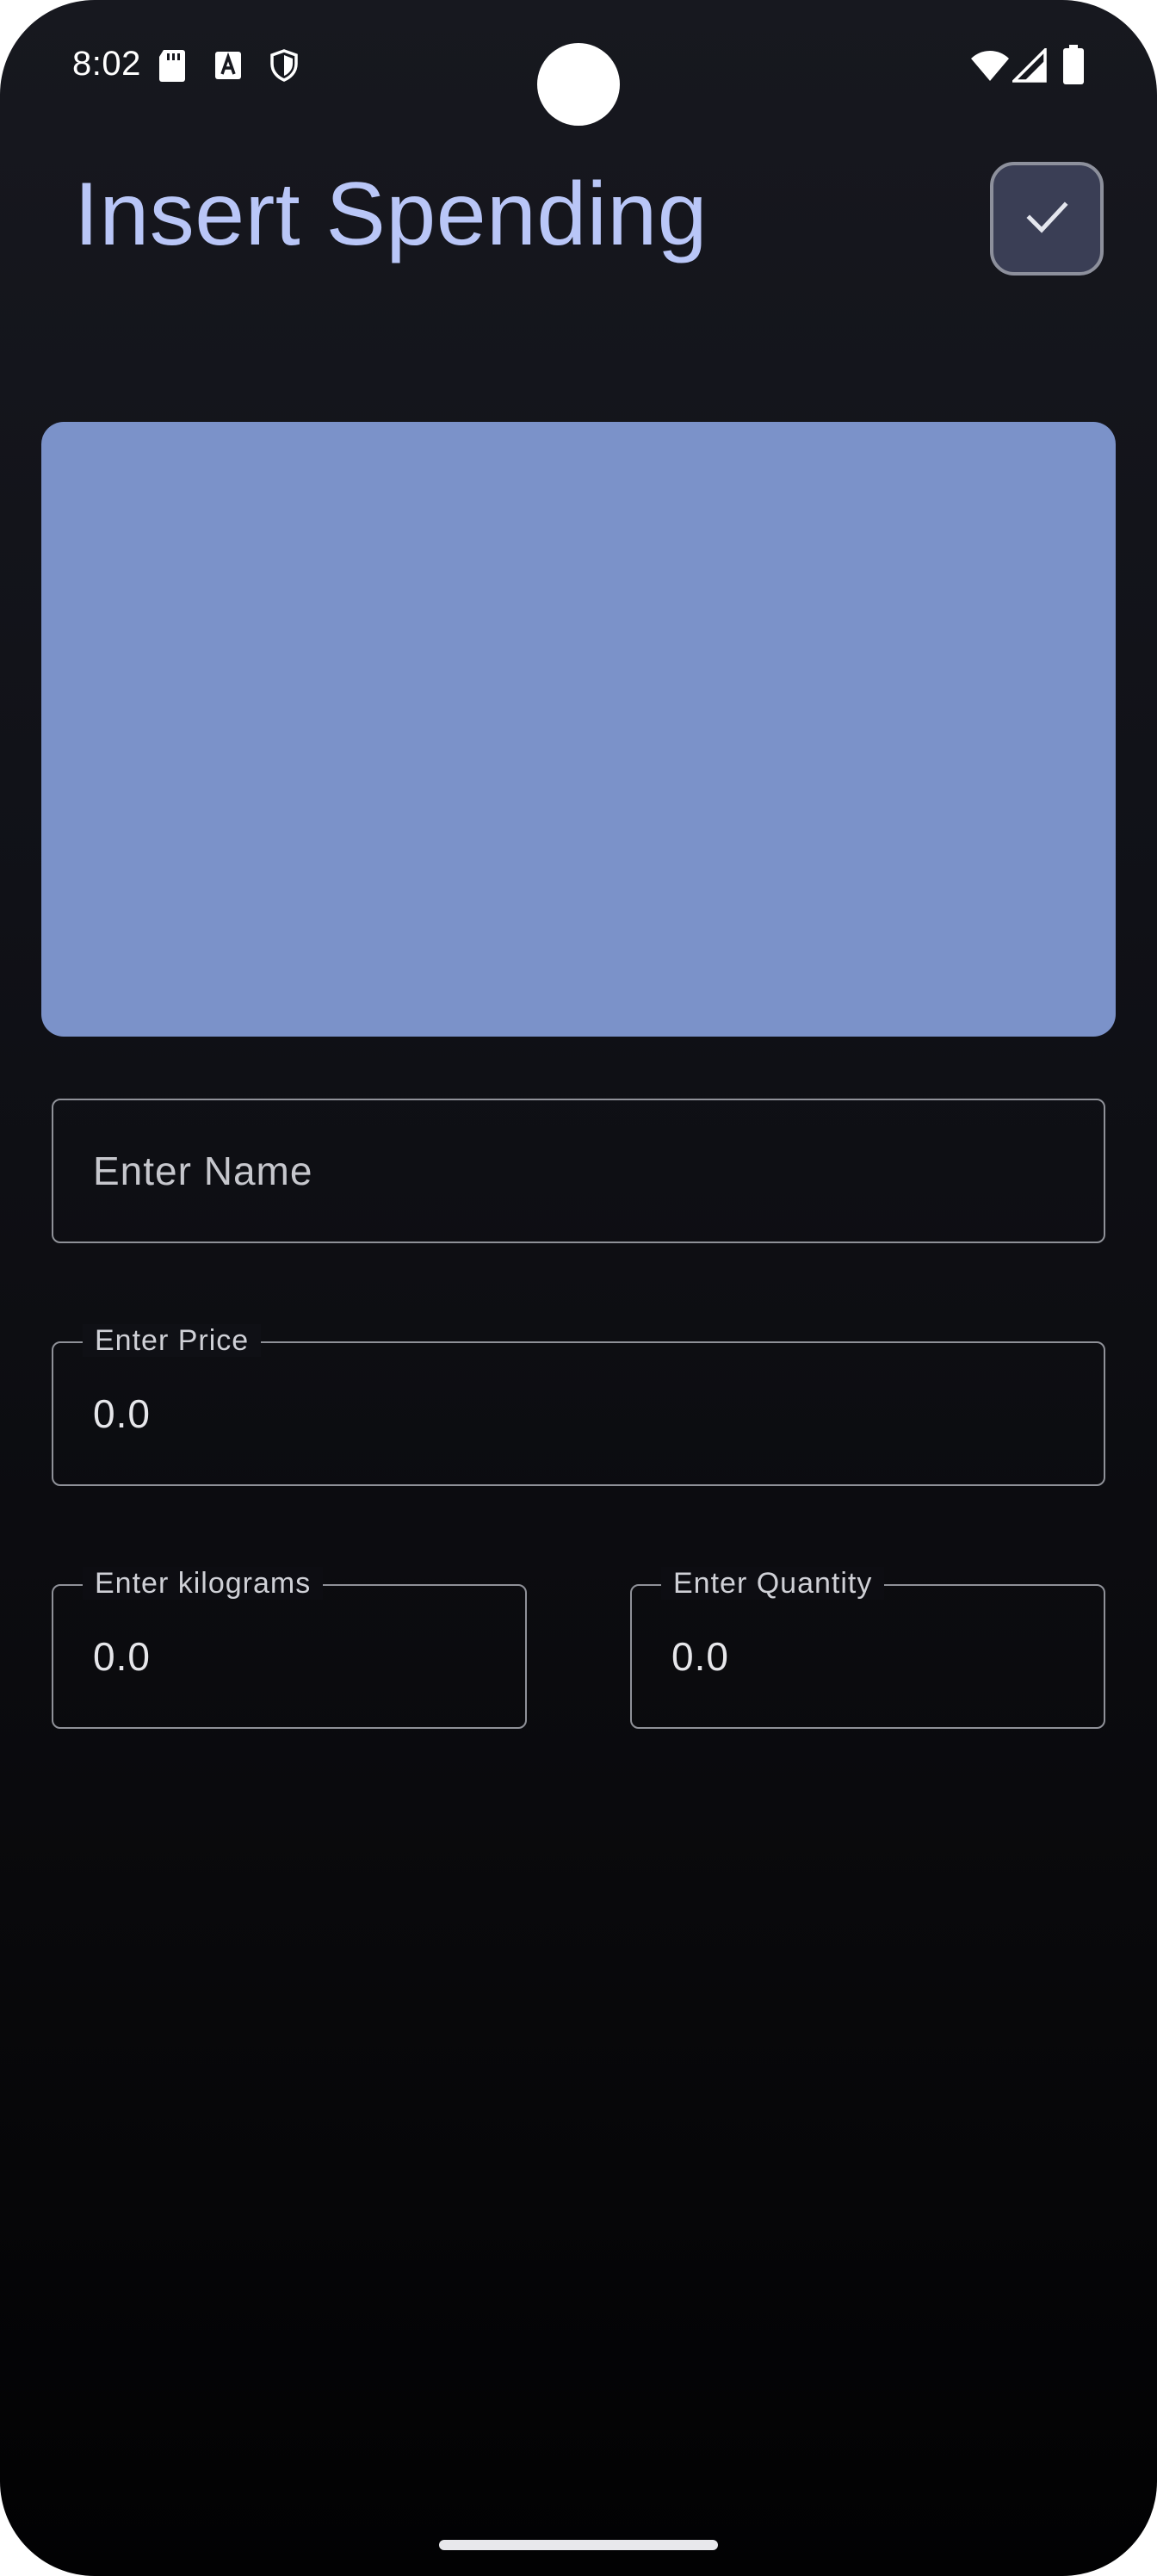  What do you see at coordinates (391, 214) in the screenshot?
I see `page-title: Insert Spending` at bounding box center [391, 214].